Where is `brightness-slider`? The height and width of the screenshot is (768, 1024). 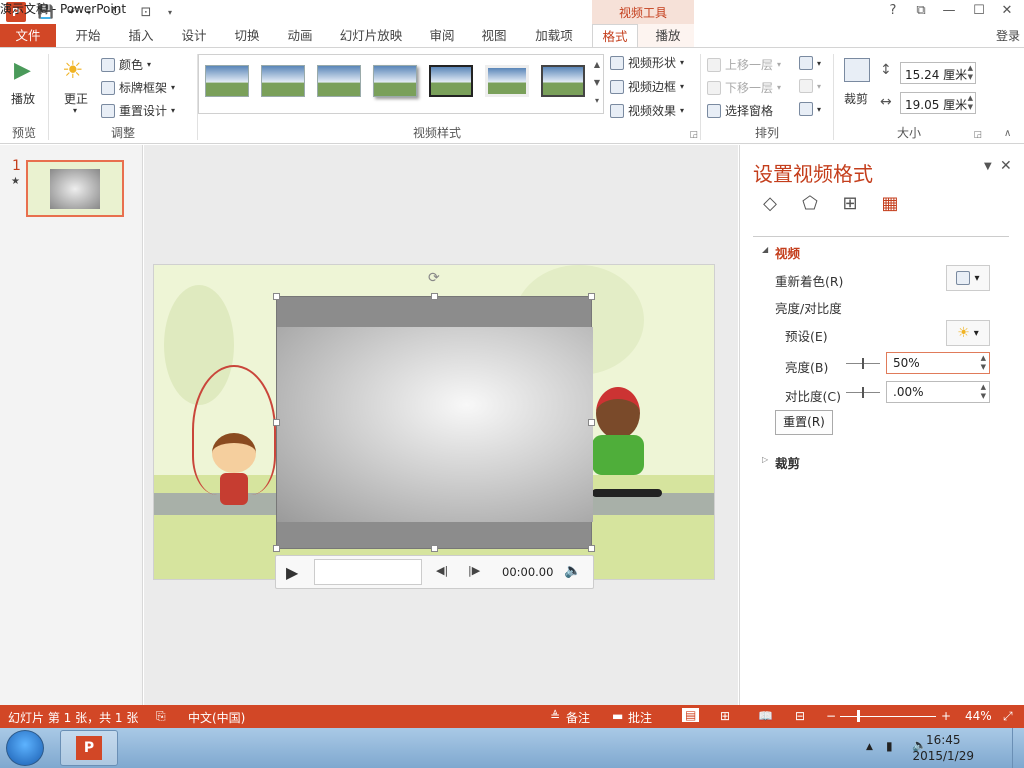 brightness-slider is located at coordinates (863, 363).